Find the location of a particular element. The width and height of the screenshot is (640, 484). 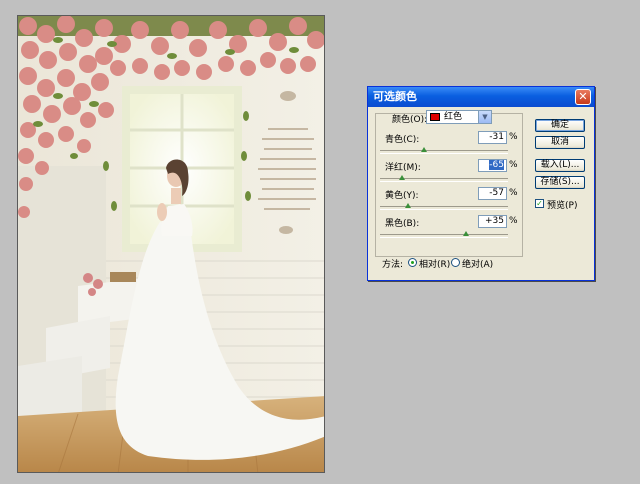

black-slider-track is located at coordinates (444, 234).